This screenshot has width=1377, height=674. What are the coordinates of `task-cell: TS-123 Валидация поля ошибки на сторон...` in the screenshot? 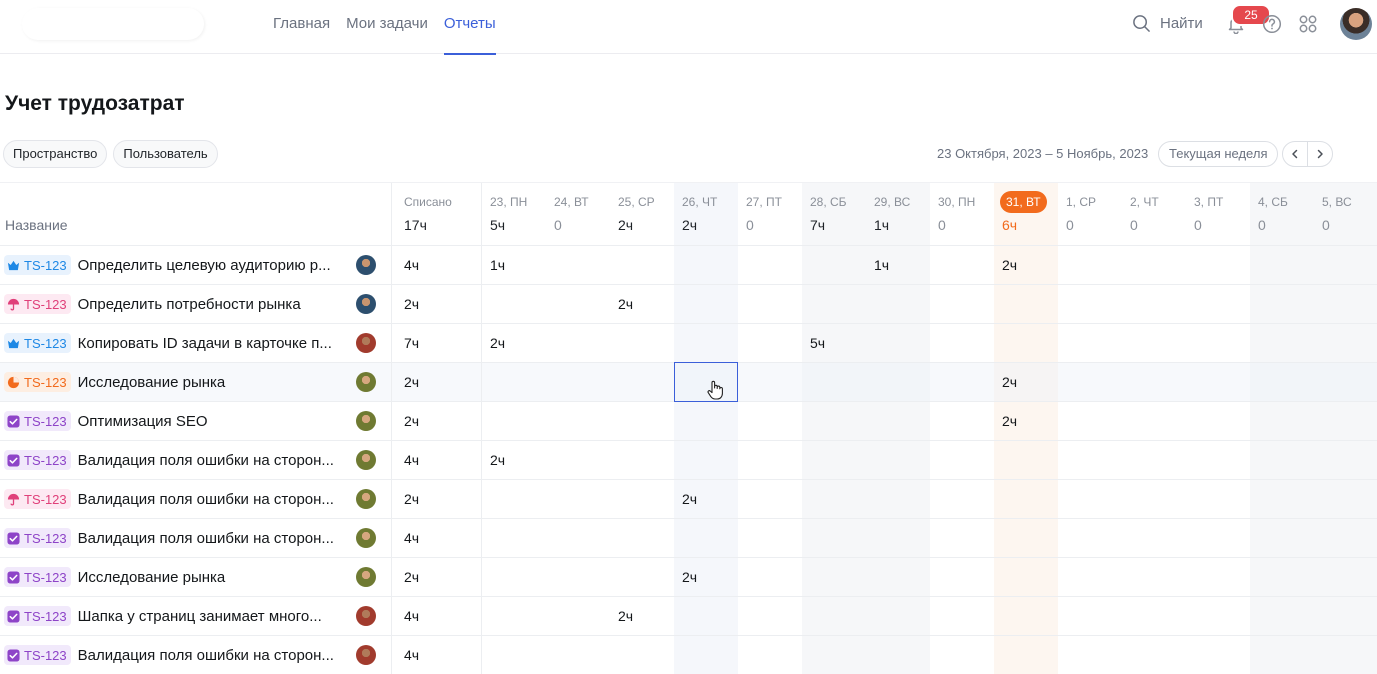 It's located at (169, 538).